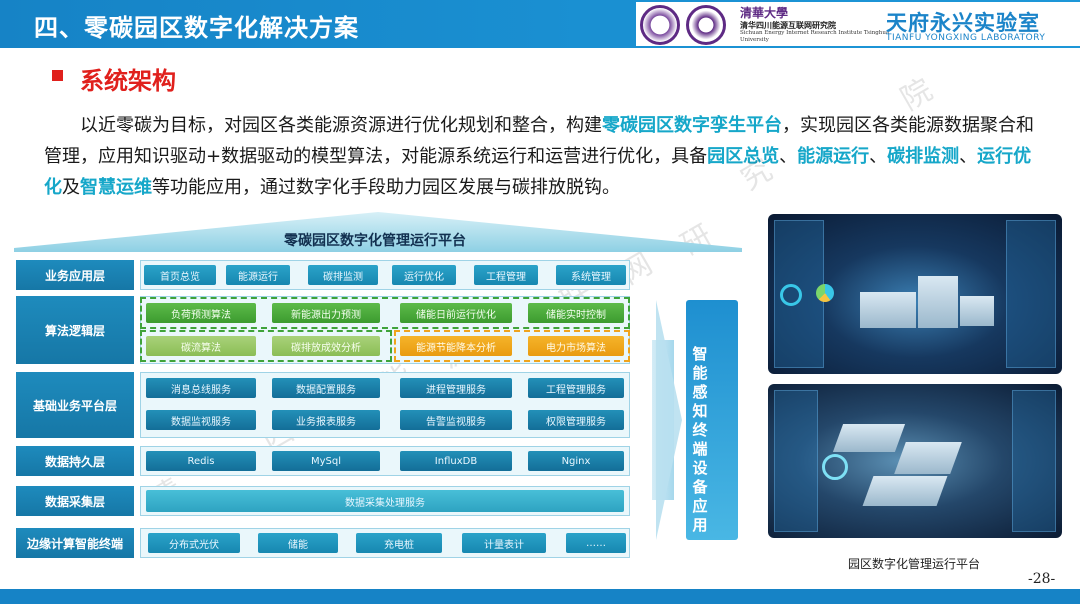  I want to click on lab-name-en: TIANFU YONGXING LABORATORY, so click(966, 38).